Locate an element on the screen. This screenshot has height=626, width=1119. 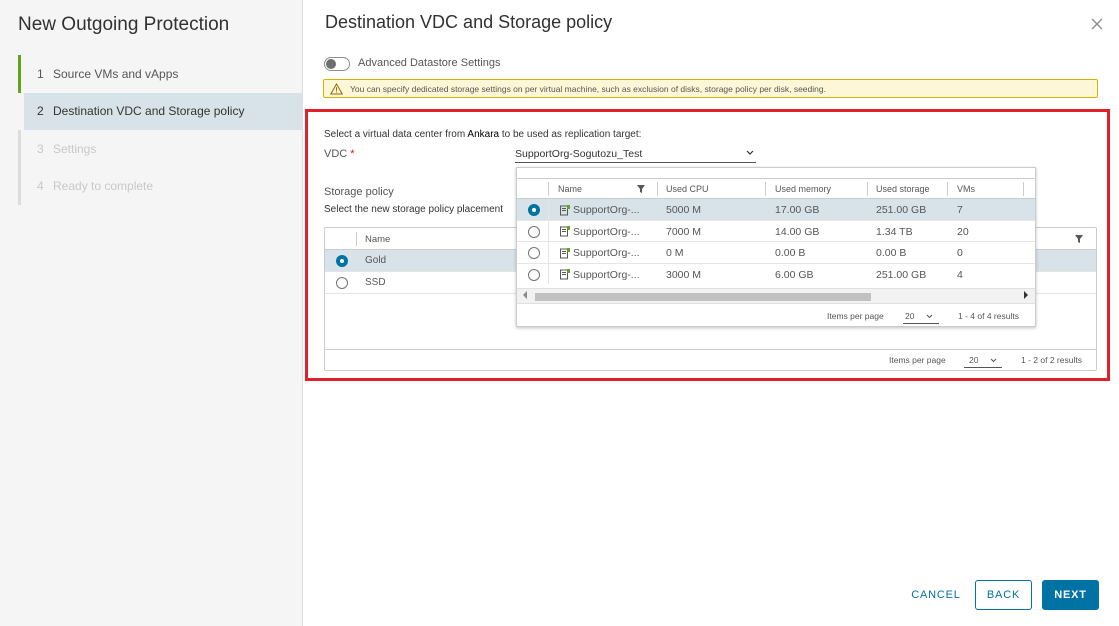
storage-policy-title: Storage policy is located at coordinates (359, 192).